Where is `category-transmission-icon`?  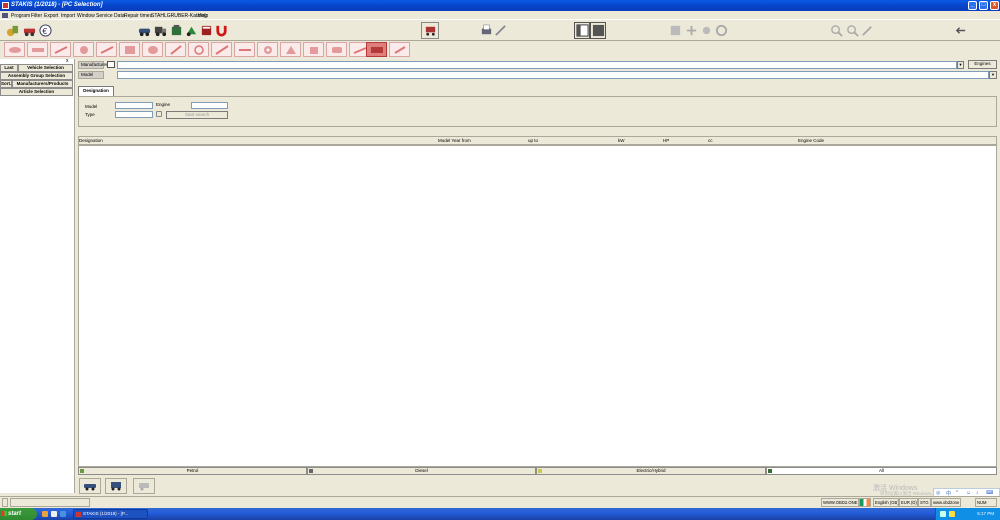
category-transmission-icon is located at coordinates (376, 49).